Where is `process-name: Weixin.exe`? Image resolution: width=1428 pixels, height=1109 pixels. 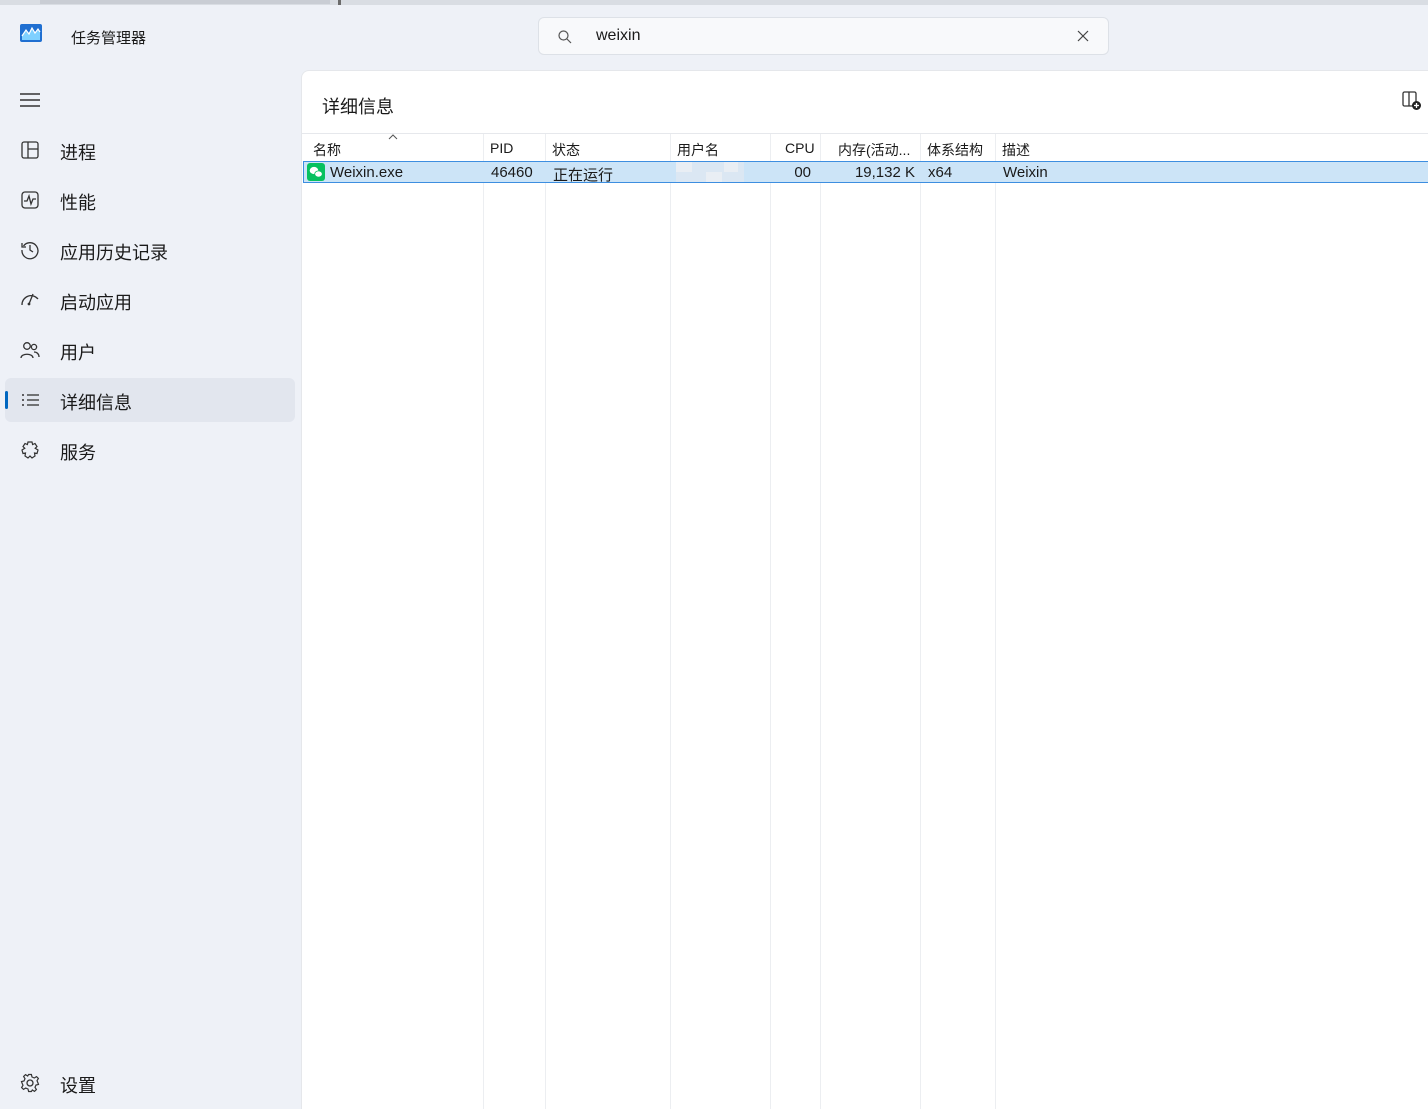
process-name: Weixin.exe is located at coordinates (367, 172).